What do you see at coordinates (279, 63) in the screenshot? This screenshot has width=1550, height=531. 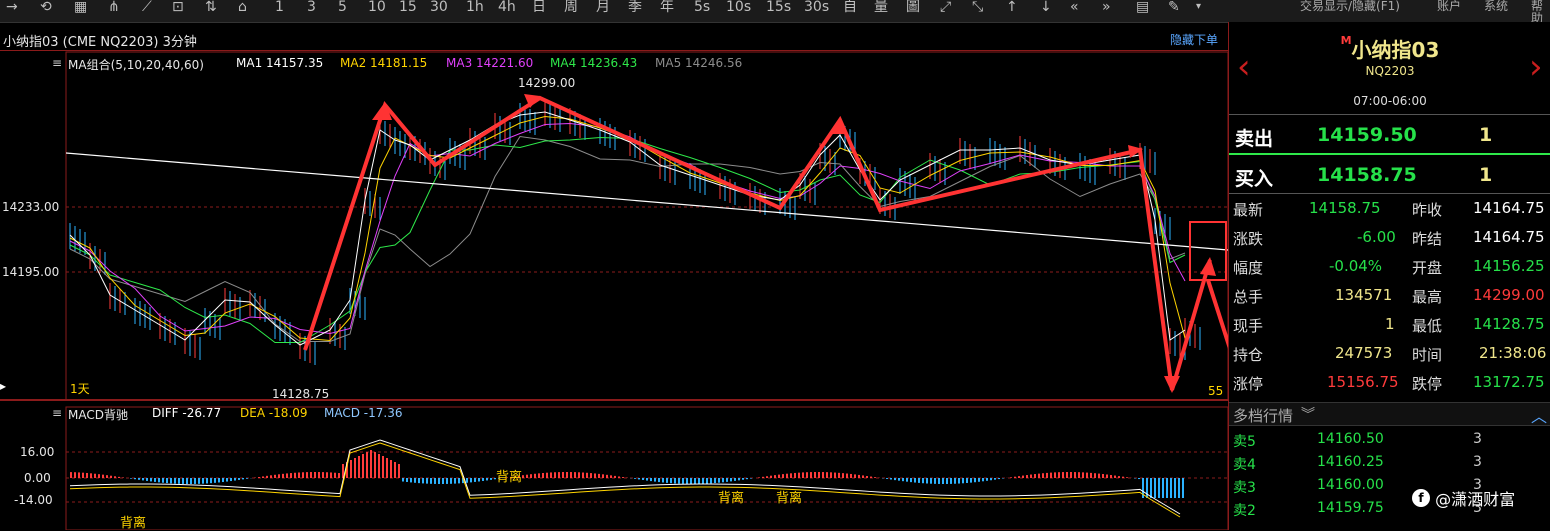 I see `ma1-value: MA1 14157.35` at bounding box center [279, 63].